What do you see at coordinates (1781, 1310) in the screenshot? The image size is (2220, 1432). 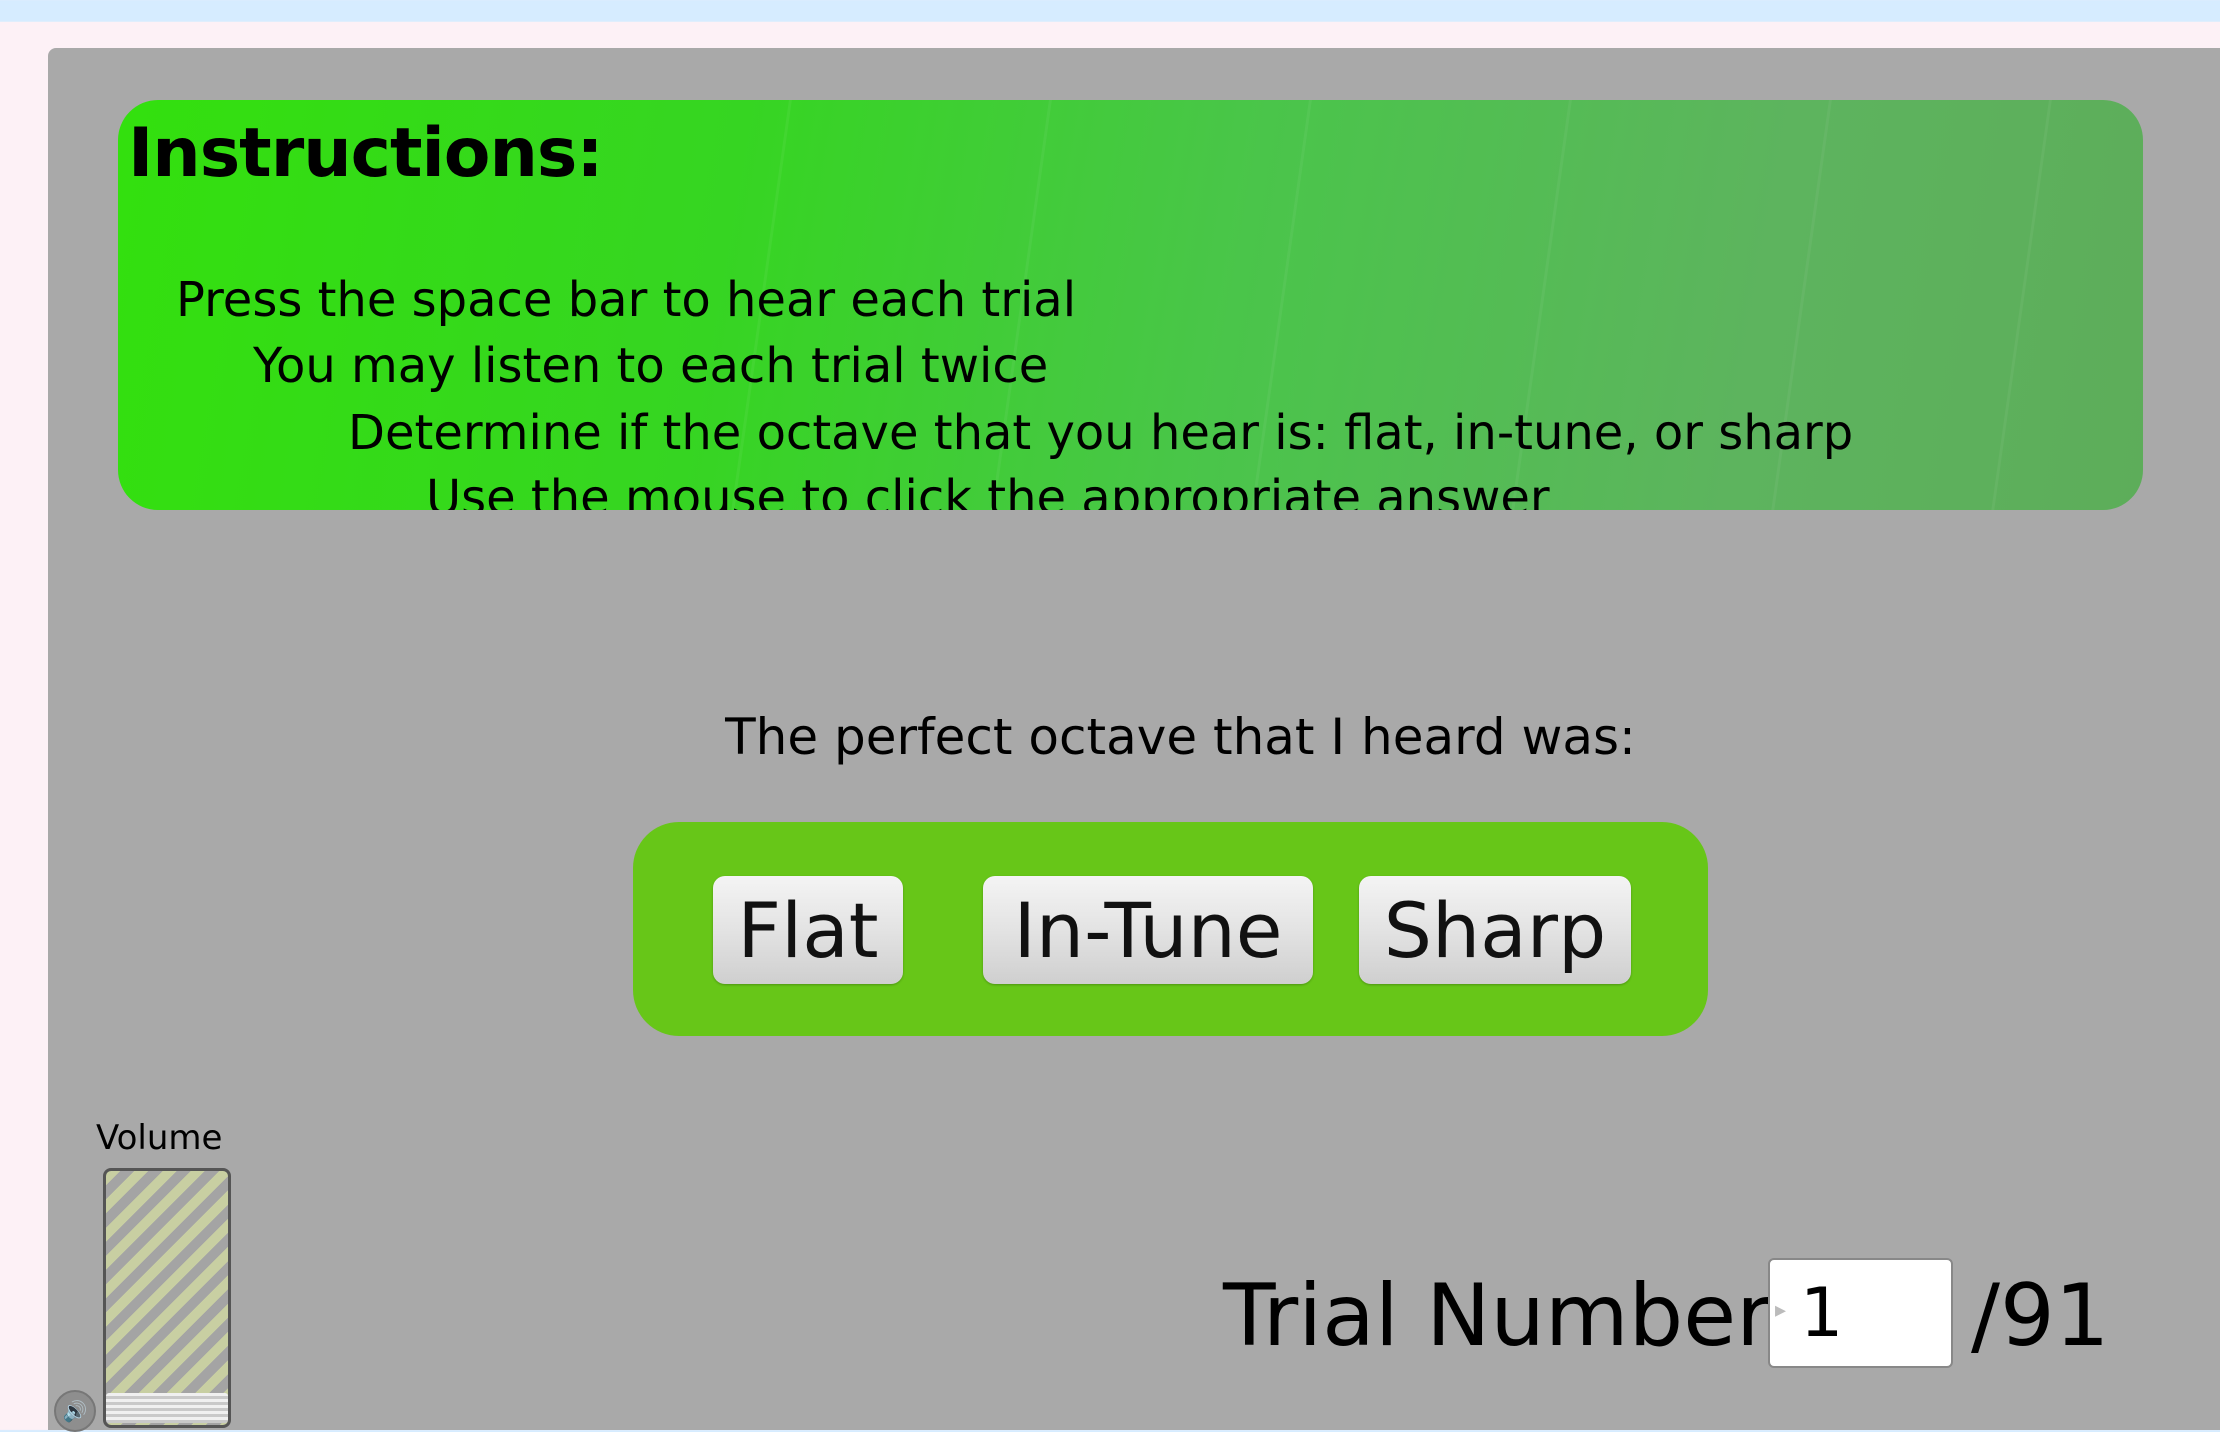 I see `input-caret-icon: ▸` at bounding box center [1781, 1310].